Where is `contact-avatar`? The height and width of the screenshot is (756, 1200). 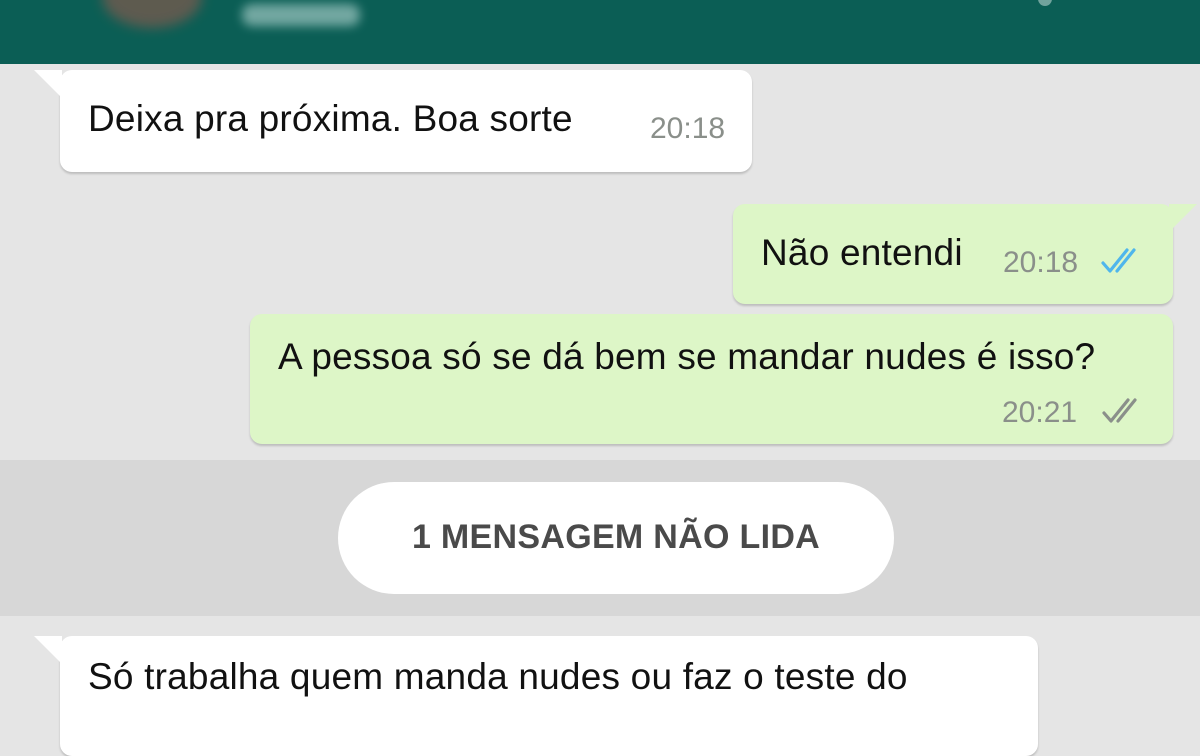
contact-avatar is located at coordinates (152, 14).